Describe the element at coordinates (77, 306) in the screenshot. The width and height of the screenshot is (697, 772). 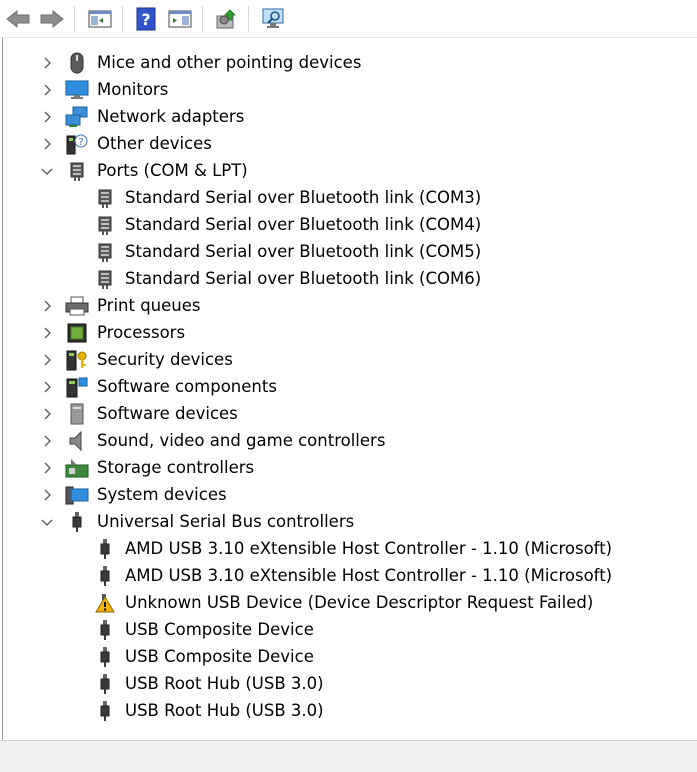
I see `printer-icon` at that location.